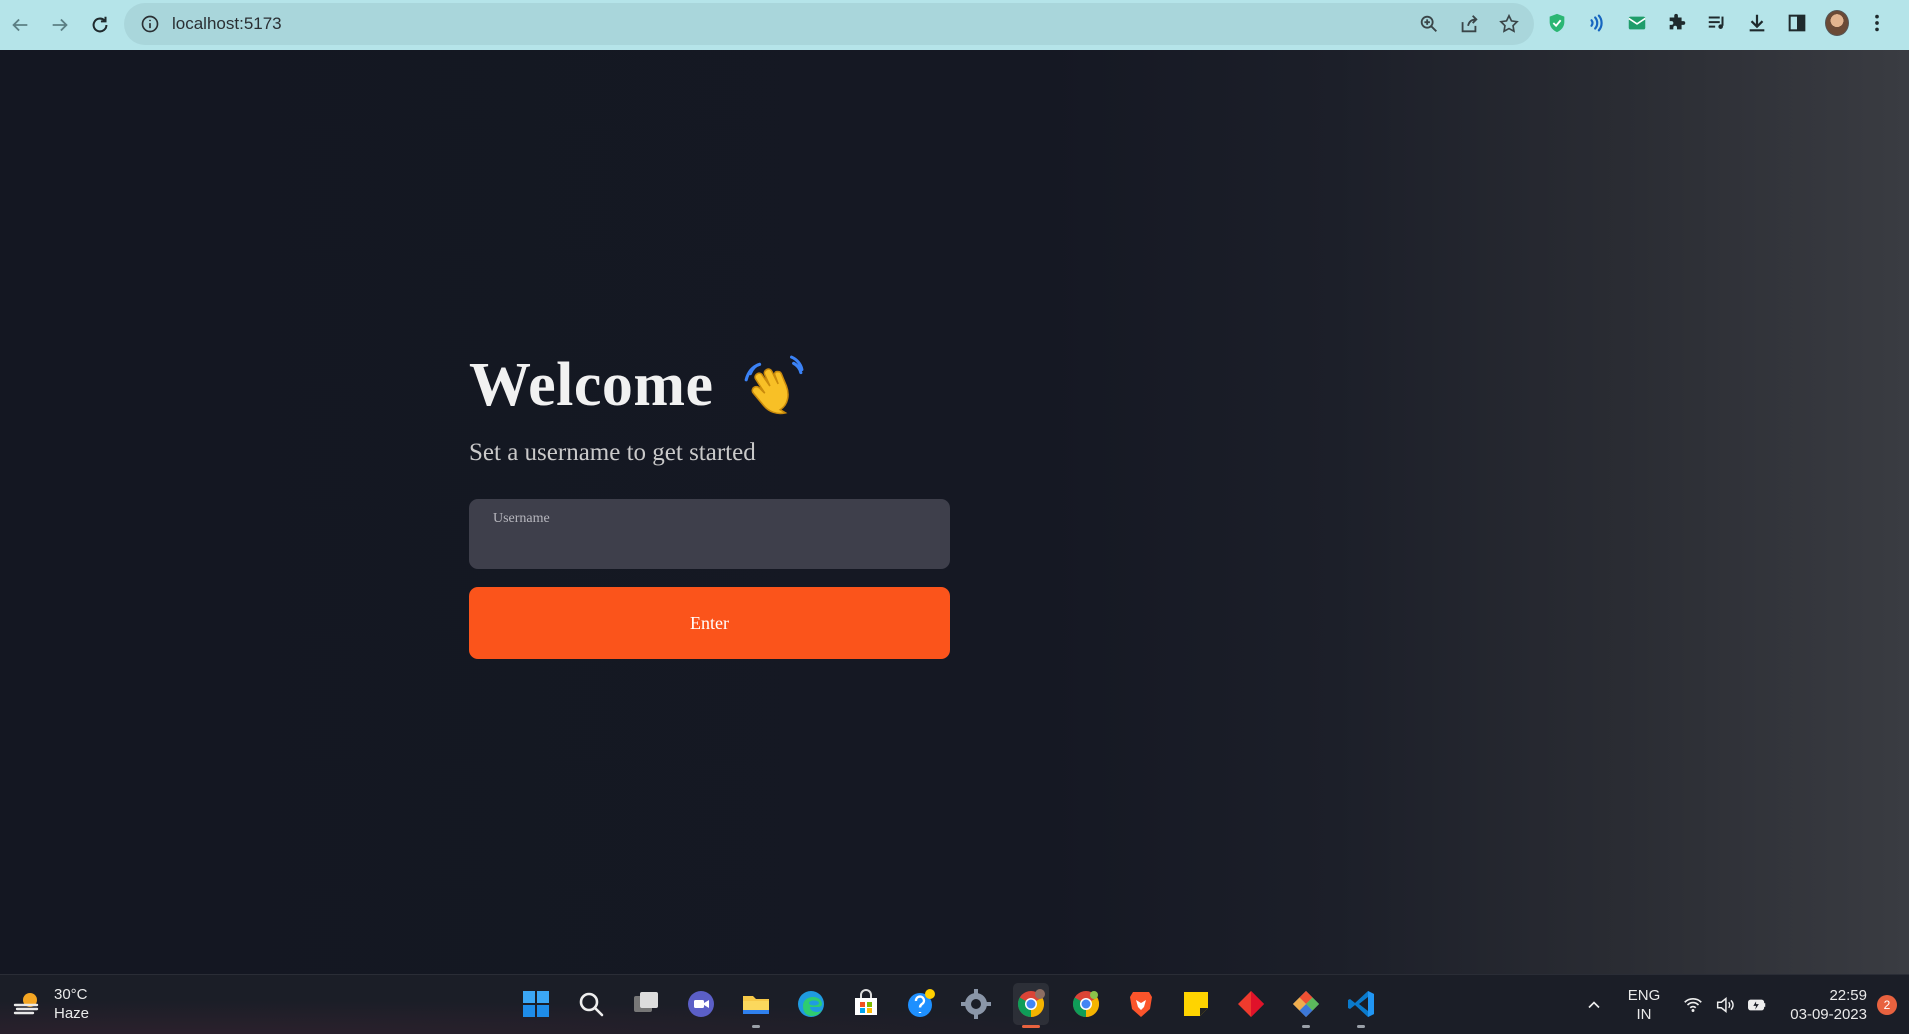 This screenshot has height=1034, width=1909. I want to click on shield-extension, so click(1557, 23).